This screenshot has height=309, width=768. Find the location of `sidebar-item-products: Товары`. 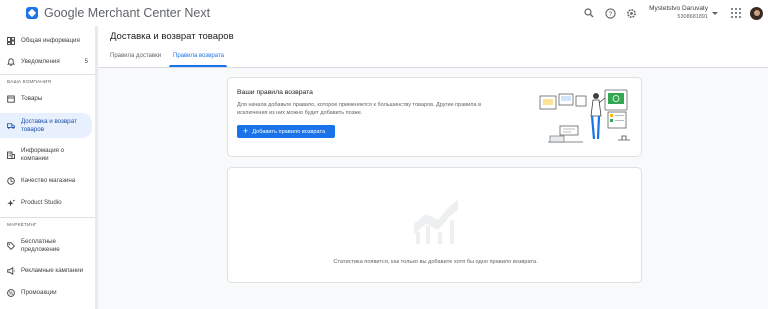

sidebar-item-products: Товары is located at coordinates (46, 99).